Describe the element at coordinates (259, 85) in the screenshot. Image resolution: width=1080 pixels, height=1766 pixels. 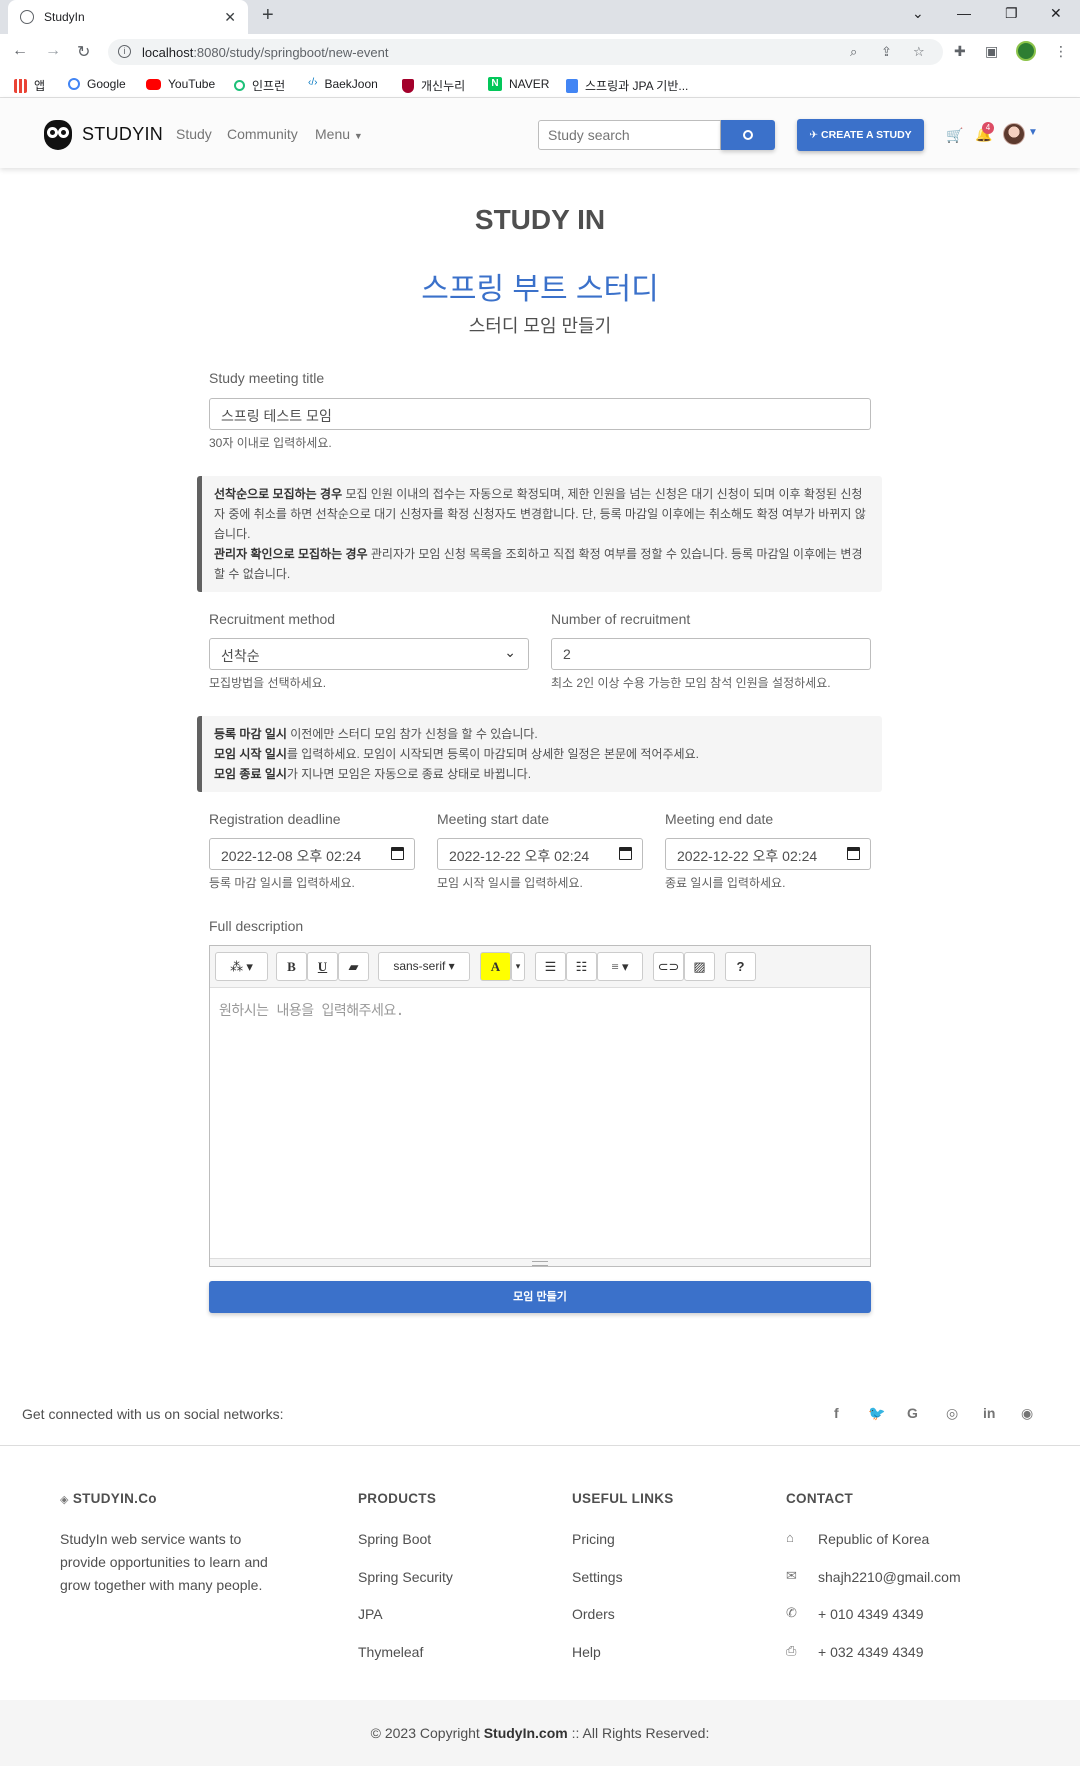
I see `bookmark-inflearn: 인프런` at that location.